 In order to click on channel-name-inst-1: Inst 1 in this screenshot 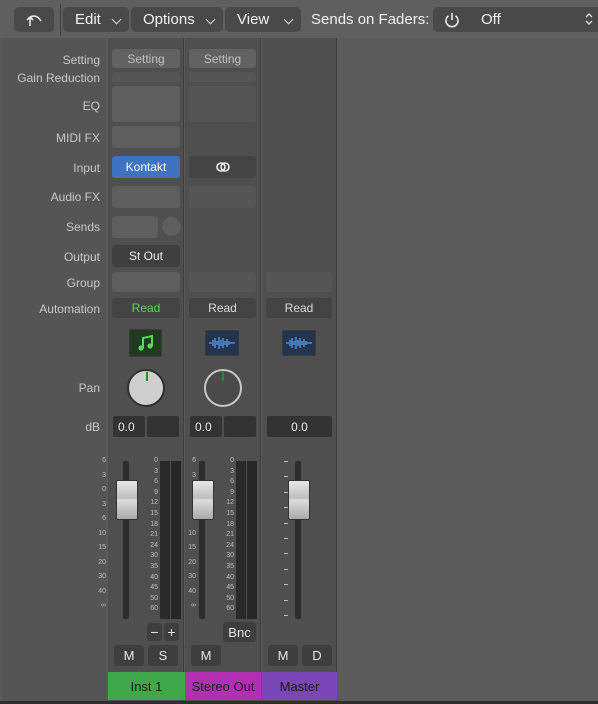, I will do `click(146, 686)`.